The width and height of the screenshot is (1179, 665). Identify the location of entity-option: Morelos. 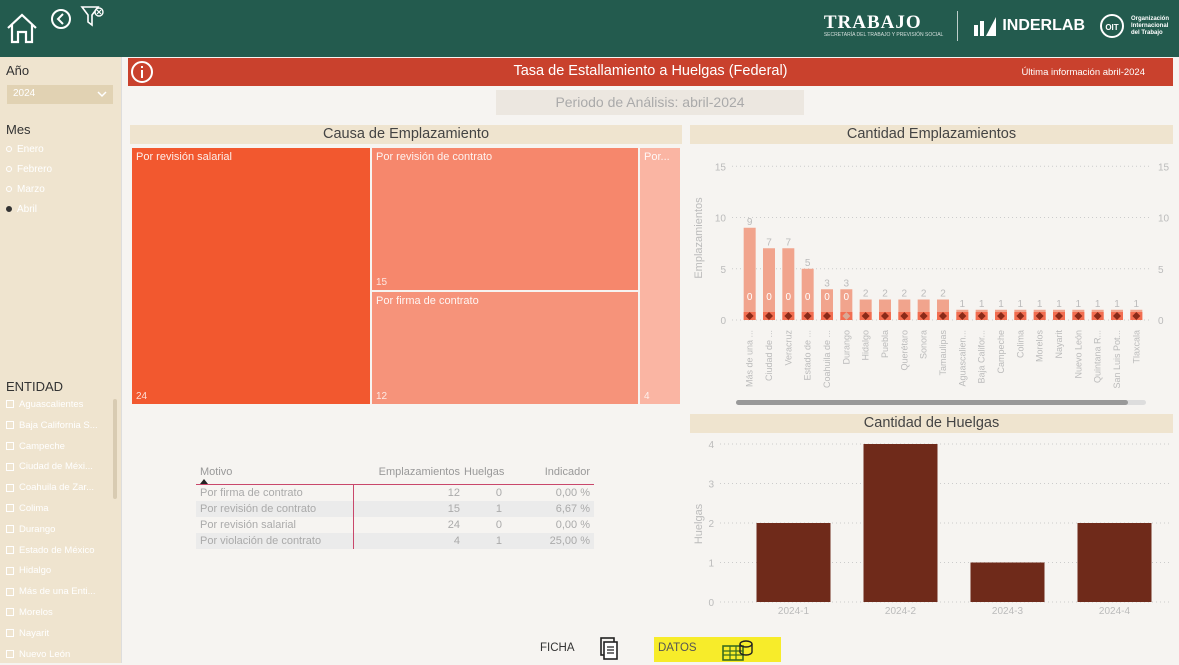
(56, 613).